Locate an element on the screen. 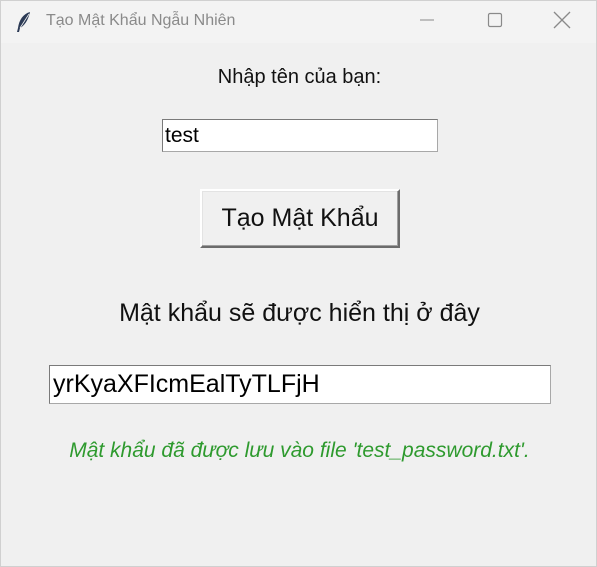 The width and height of the screenshot is (597, 567). minimize-button is located at coordinates (427, 22).